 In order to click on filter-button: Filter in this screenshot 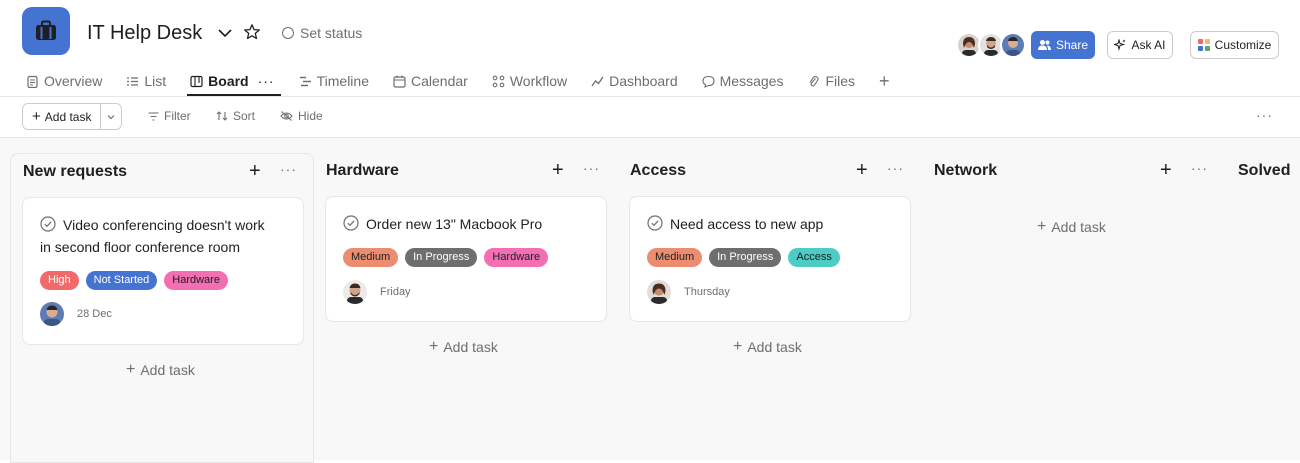, I will do `click(169, 116)`.